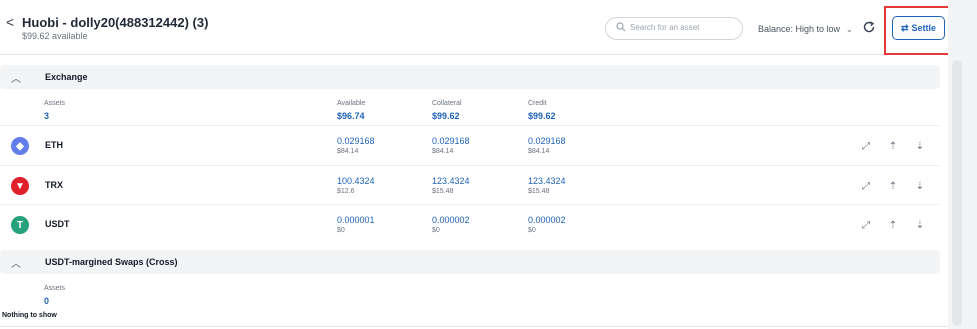 This screenshot has height=329, width=977. What do you see at coordinates (451, 141) in the screenshot?
I see `collateral-amount: 0.029168` at bounding box center [451, 141].